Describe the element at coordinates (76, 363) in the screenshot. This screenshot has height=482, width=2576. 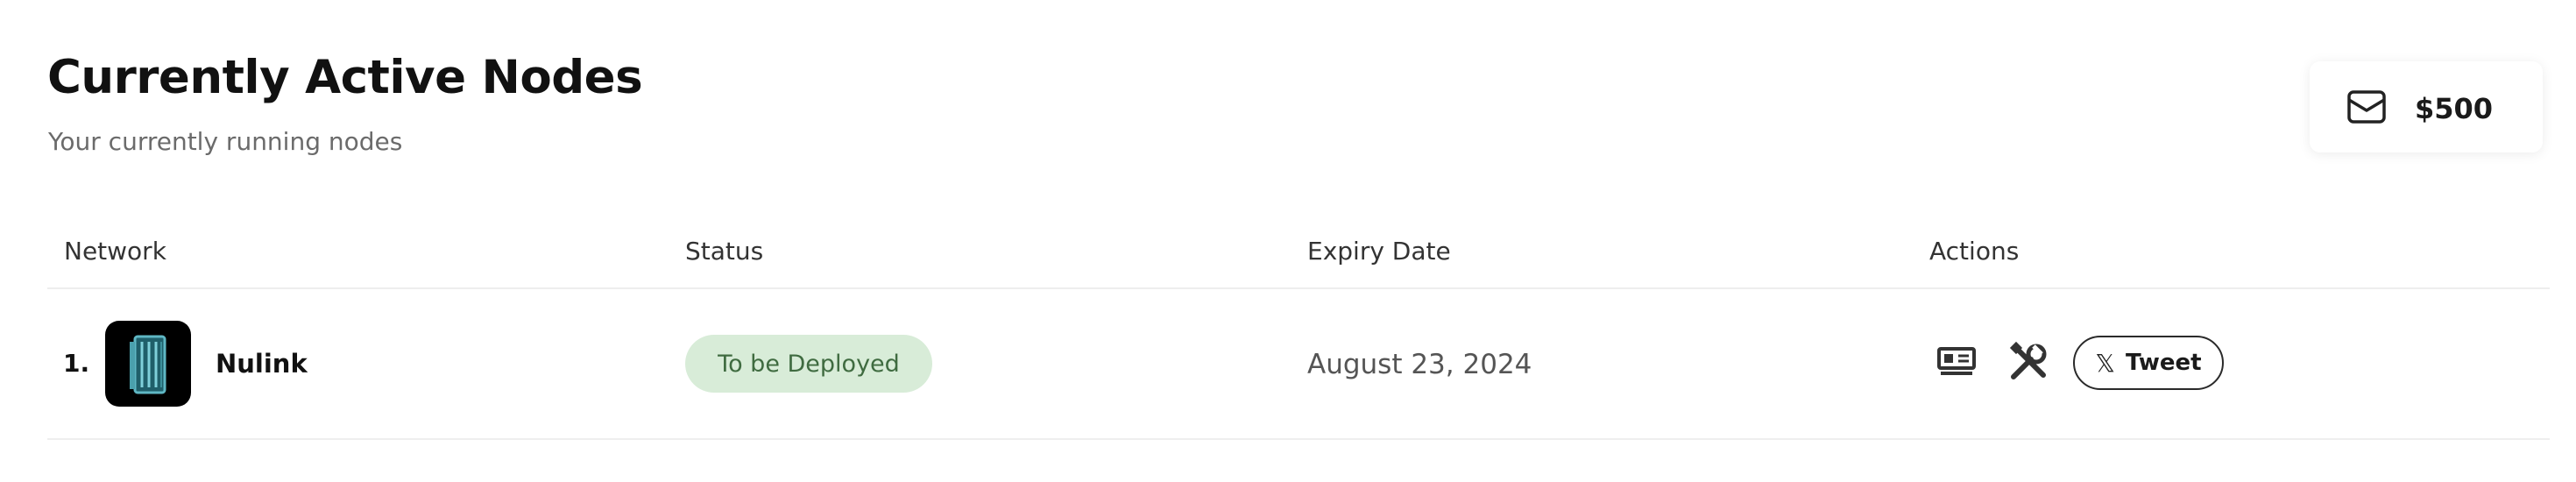
I see `row-index: 1.` at that location.